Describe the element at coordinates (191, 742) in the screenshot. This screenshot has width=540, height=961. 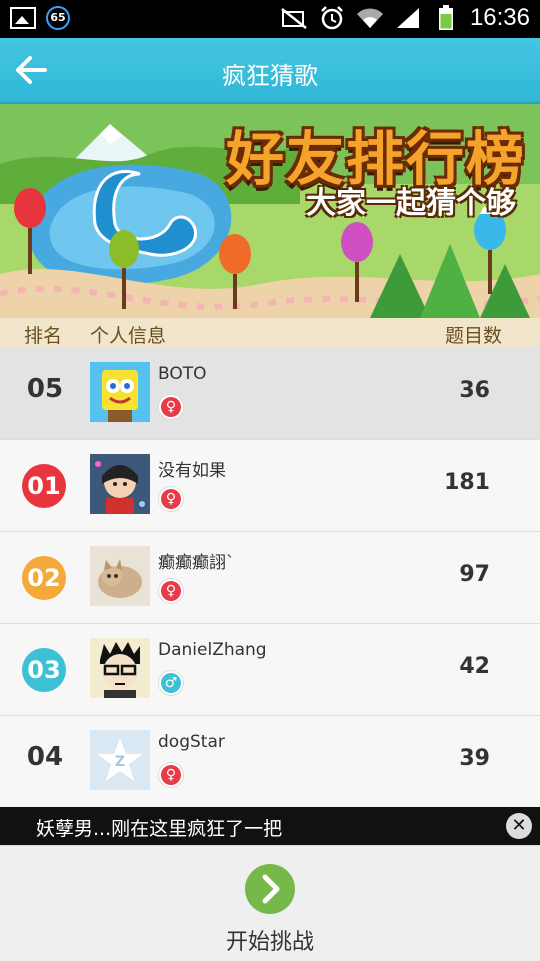
I see `user-name: dogStar` at that location.